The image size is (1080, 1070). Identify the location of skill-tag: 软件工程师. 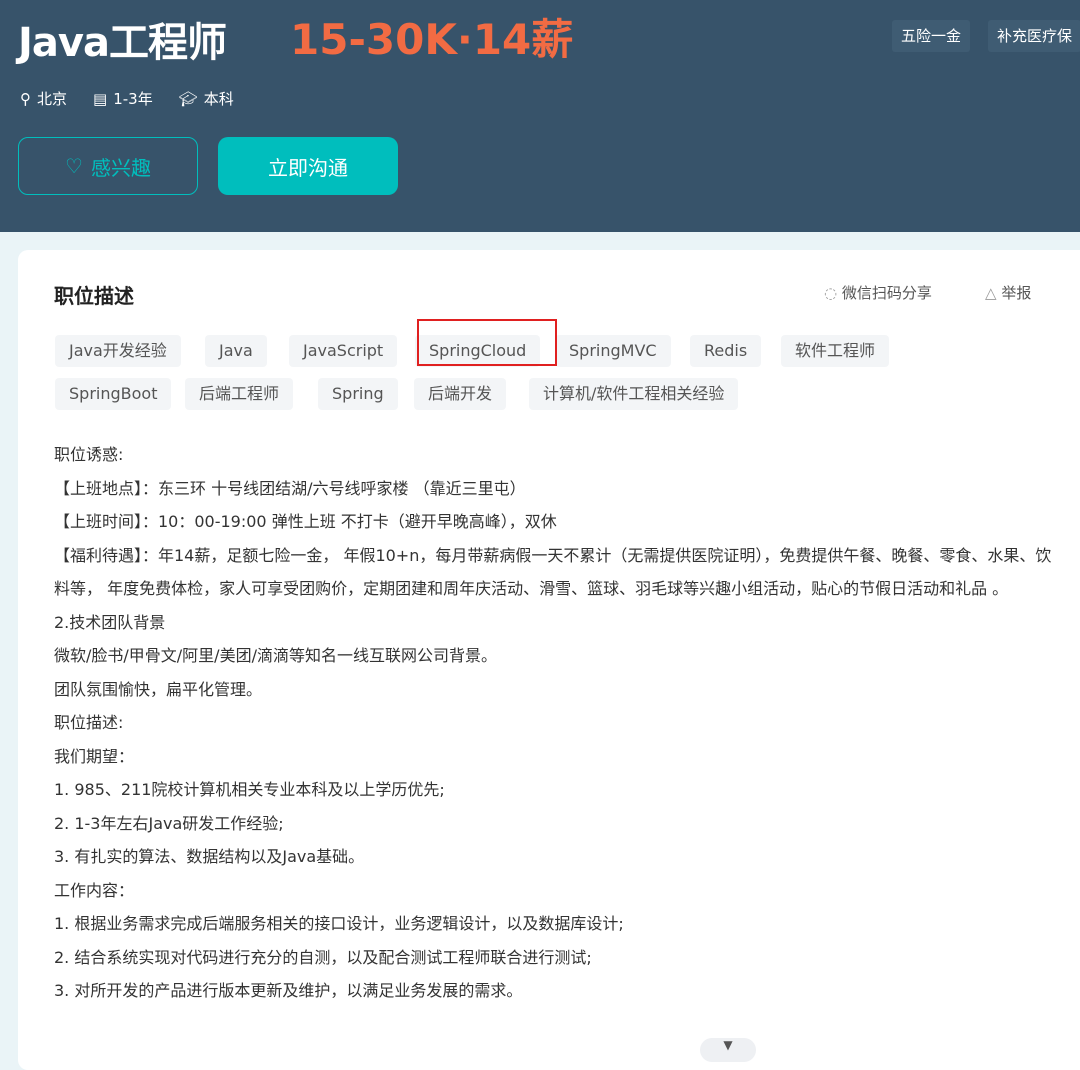
(835, 351).